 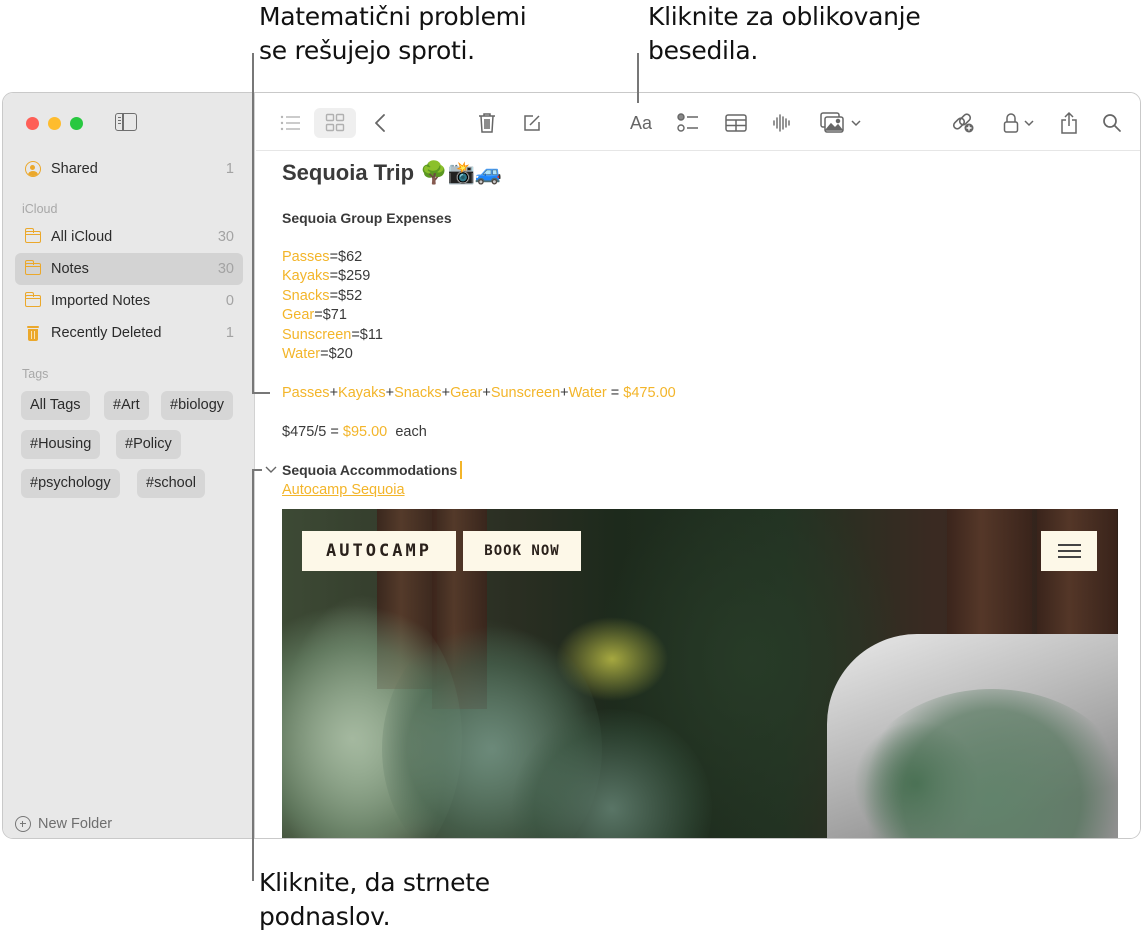 What do you see at coordinates (126, 122) in the screenshot?
I see `sidebar-toggle-icon` at bounding box center [126, 122].